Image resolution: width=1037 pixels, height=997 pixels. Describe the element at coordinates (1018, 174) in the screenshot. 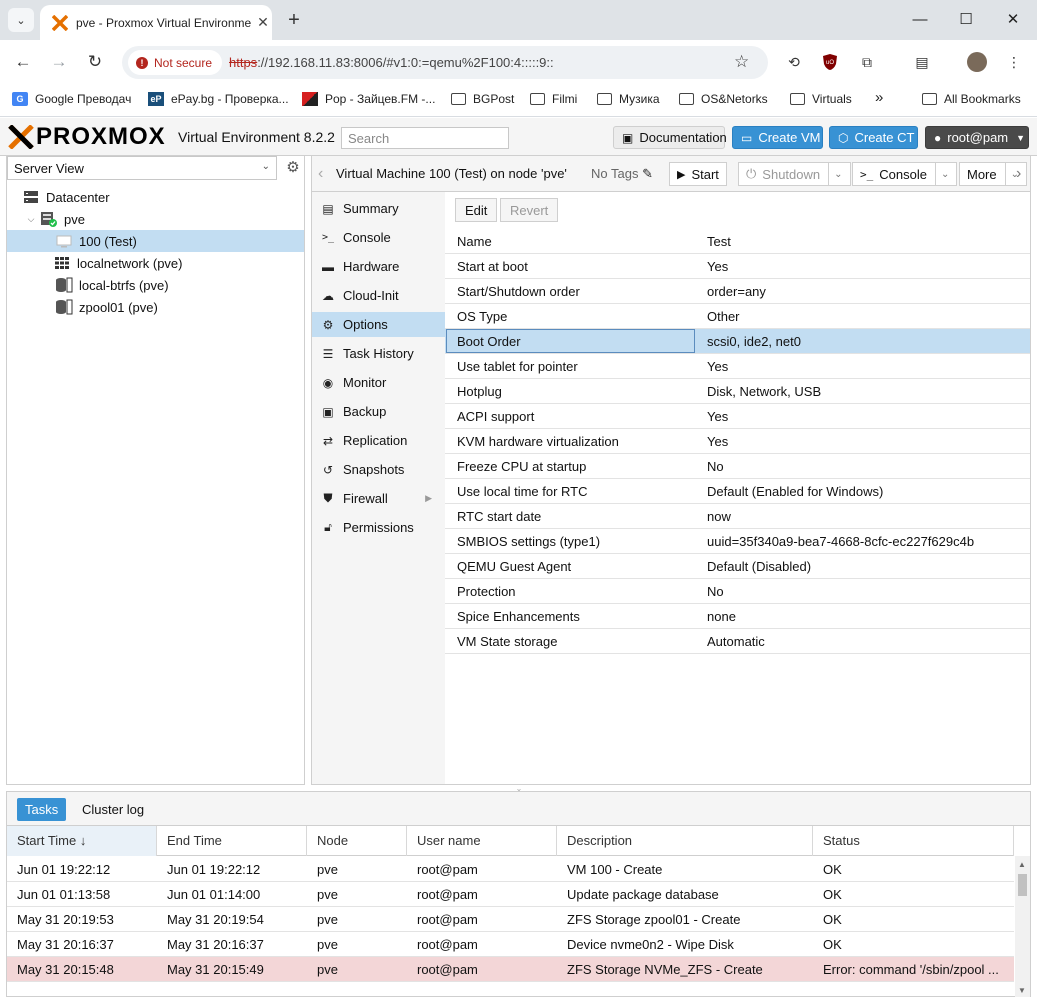

I see `scroll-right-icon: ›` at that location.